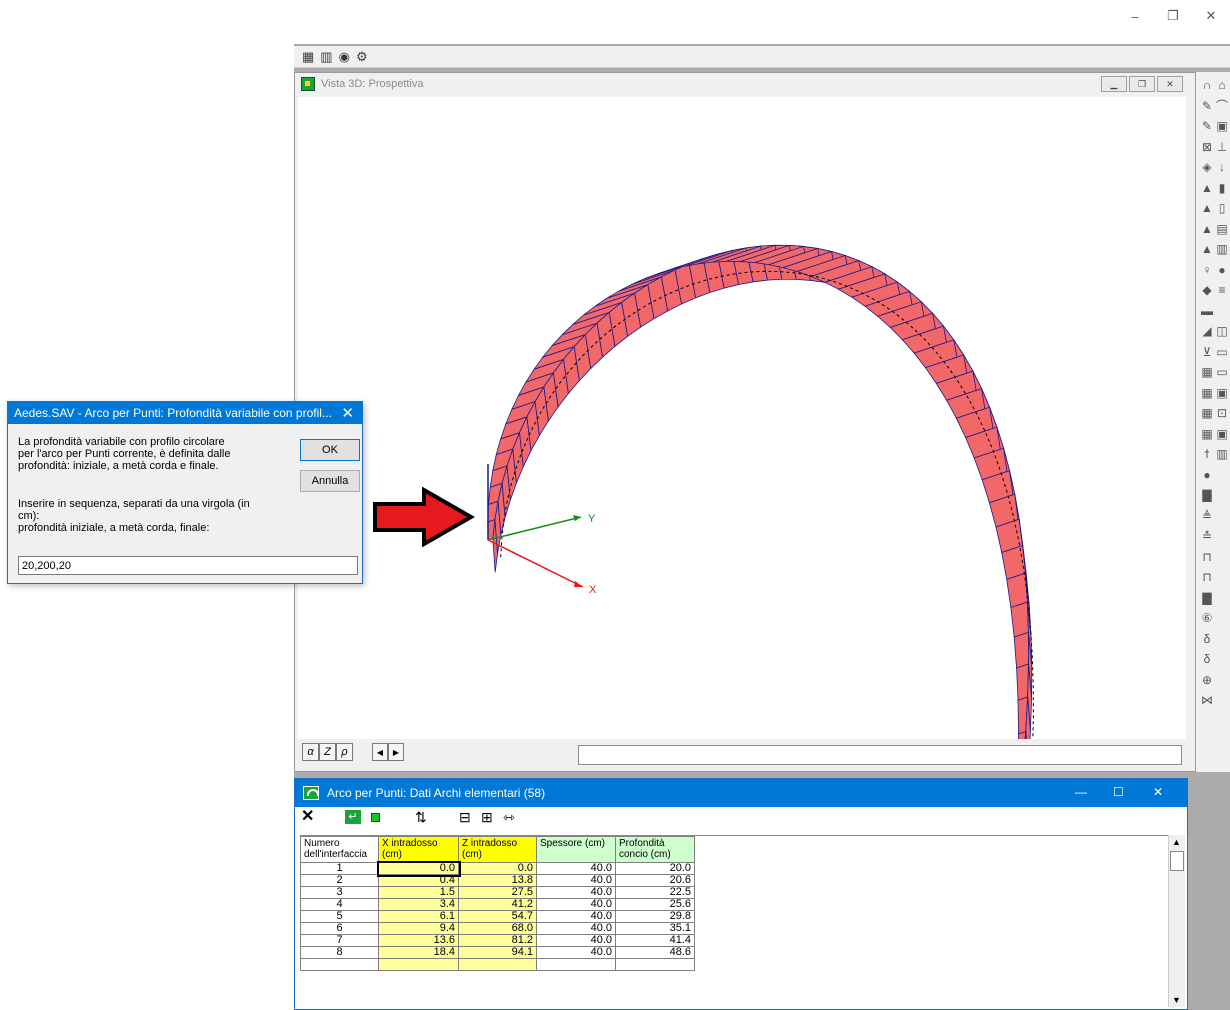 The image size is (1230, 1010). What do you see at coordinates (308, 57) in the screenshot?
I see `building-icon: ▦` at bounding box center [308, 57].